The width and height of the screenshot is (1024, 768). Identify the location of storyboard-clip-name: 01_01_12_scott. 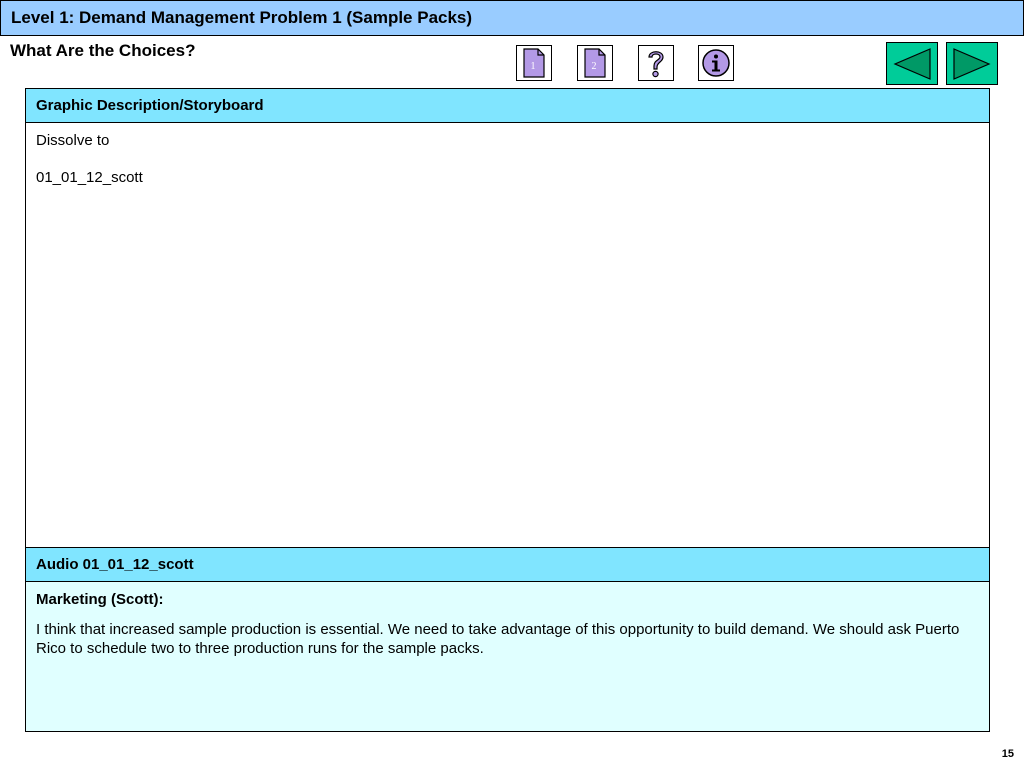
(89, 177).